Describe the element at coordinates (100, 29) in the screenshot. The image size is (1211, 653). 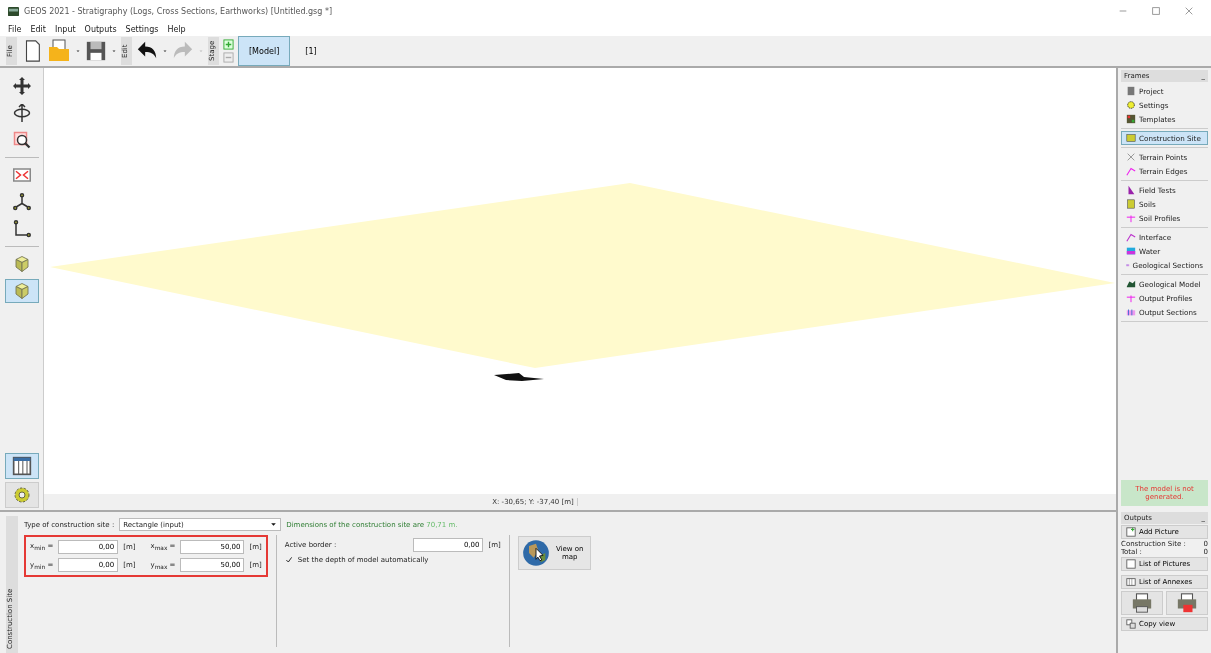
I see `menu-item: Outputs` at that location.